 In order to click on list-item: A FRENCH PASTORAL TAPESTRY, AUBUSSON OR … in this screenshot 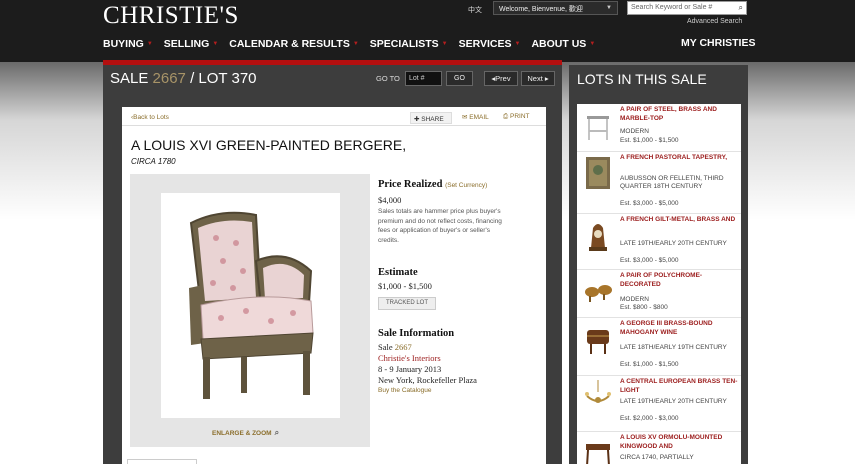, I will do `click(659, 183)`.